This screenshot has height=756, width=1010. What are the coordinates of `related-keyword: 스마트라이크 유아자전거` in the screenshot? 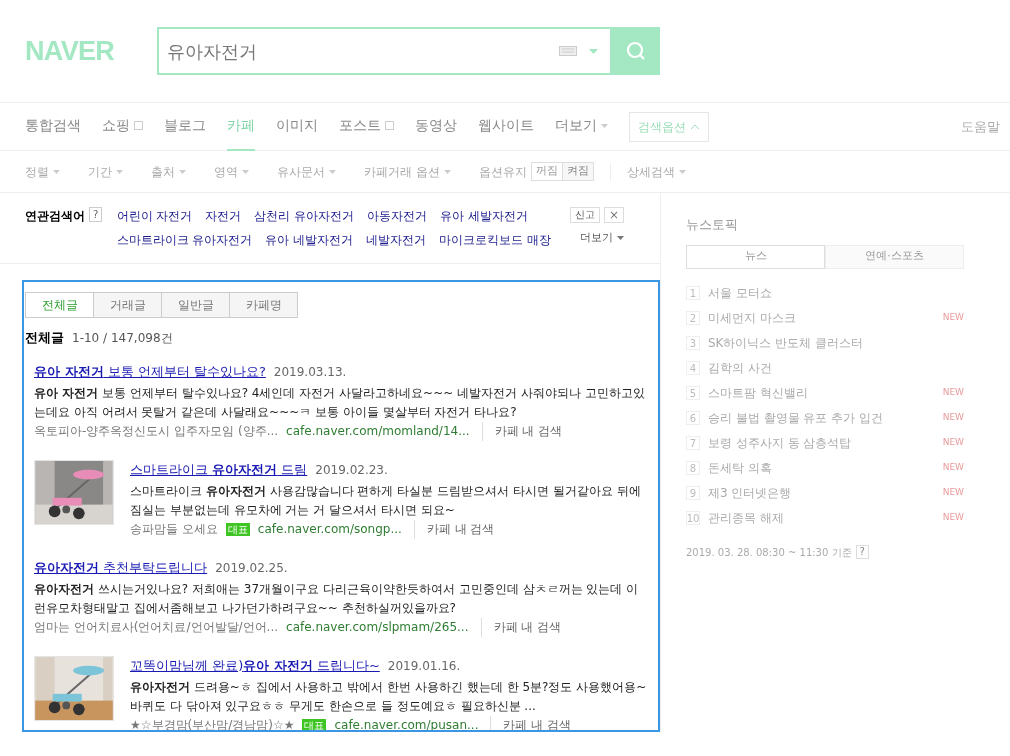 It's located at (184, 240).